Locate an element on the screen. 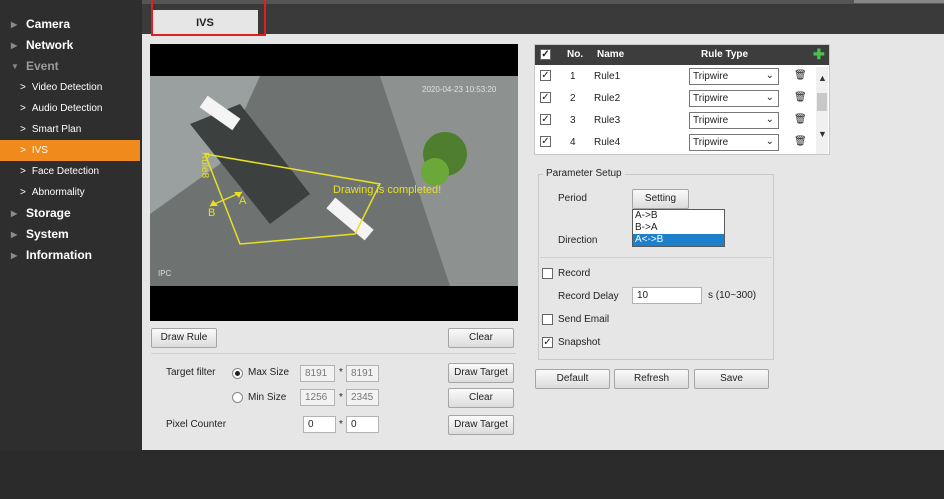  rule-row: ✓ 3 Rule3 Tripwire ⌄ 🗑 is located at coordinates (676, 121).